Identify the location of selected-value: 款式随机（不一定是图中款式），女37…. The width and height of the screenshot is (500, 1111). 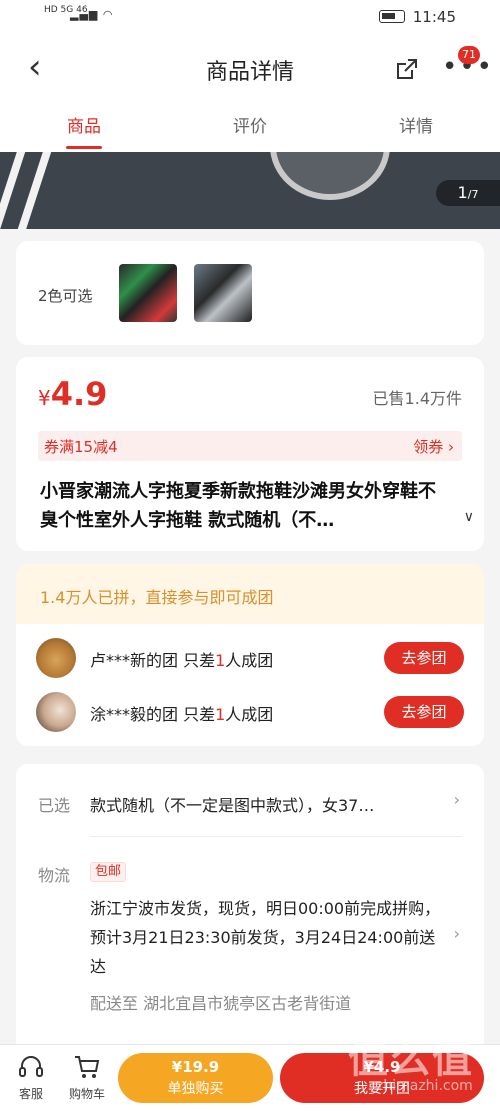
(232, 804).